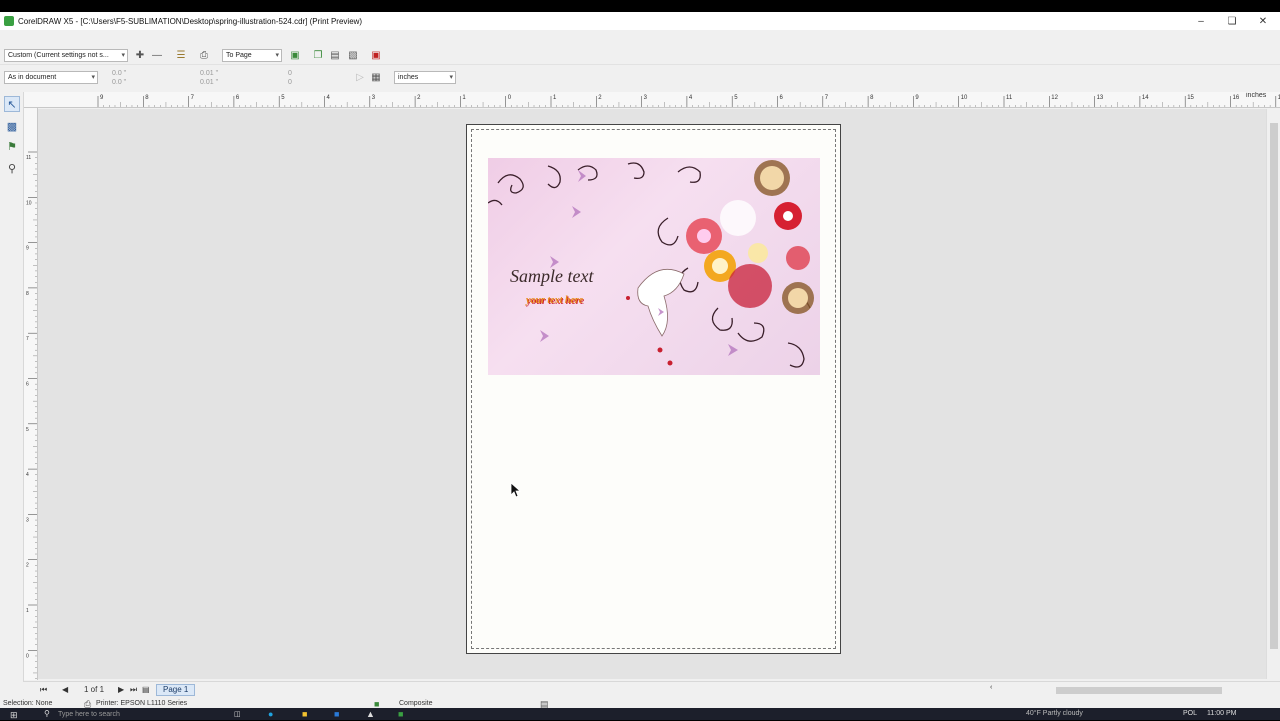  I want to click on ruler-ticks: 11109876543210, so click(31, 415).